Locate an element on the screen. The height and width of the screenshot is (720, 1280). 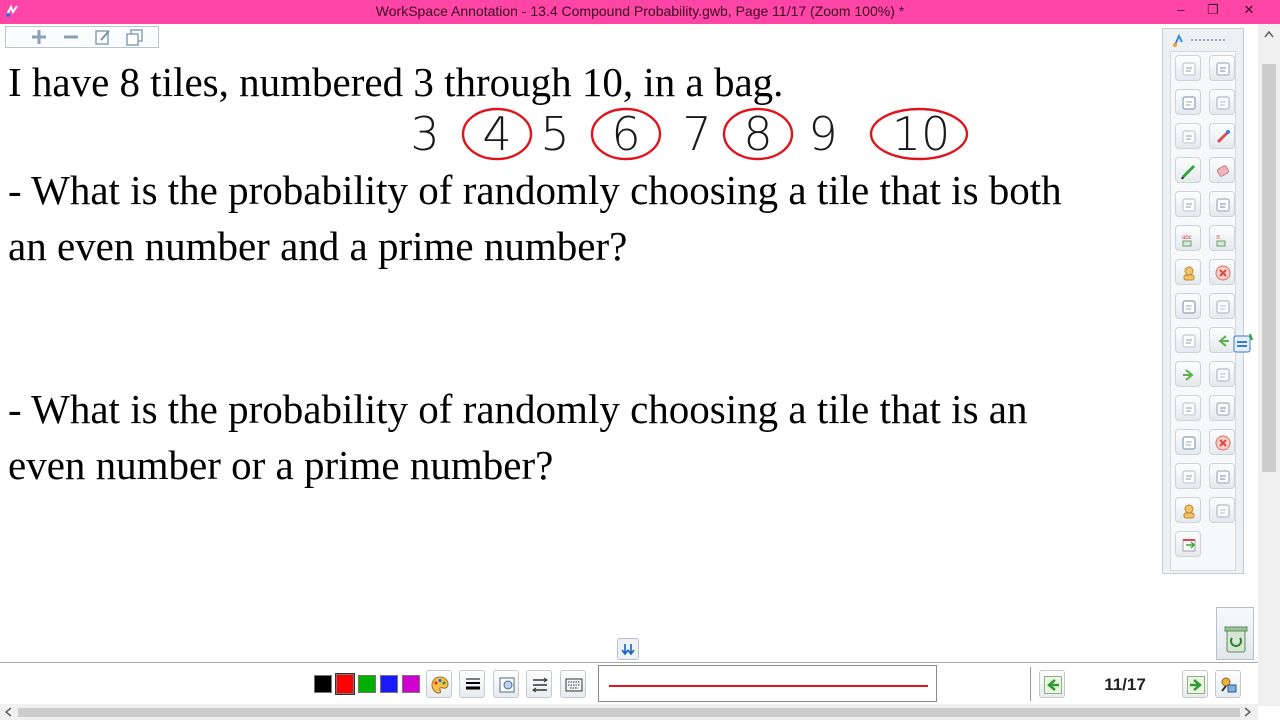
blank-page-icon is located at coordinates (1189, 307).